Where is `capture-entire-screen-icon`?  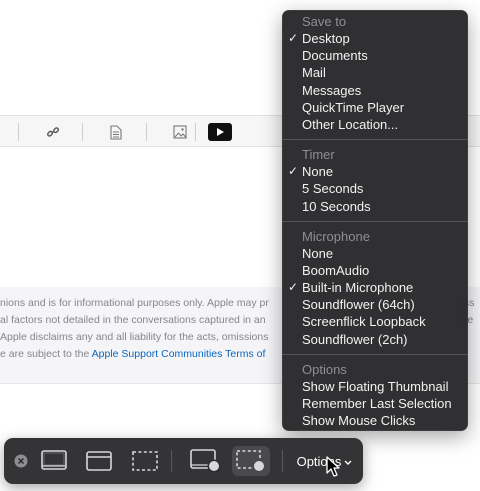 capture-entire-screen-icon is located at coordinates (54, 461).